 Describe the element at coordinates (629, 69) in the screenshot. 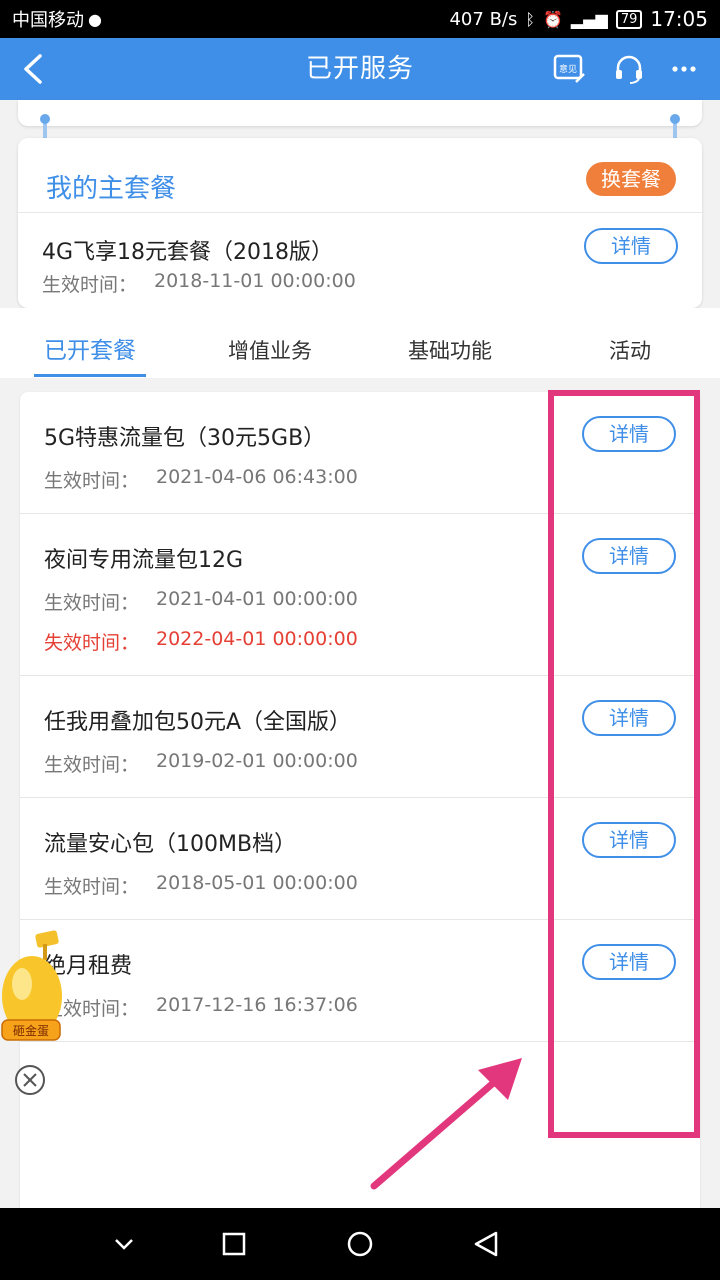

I see `headset-icon` at that location.